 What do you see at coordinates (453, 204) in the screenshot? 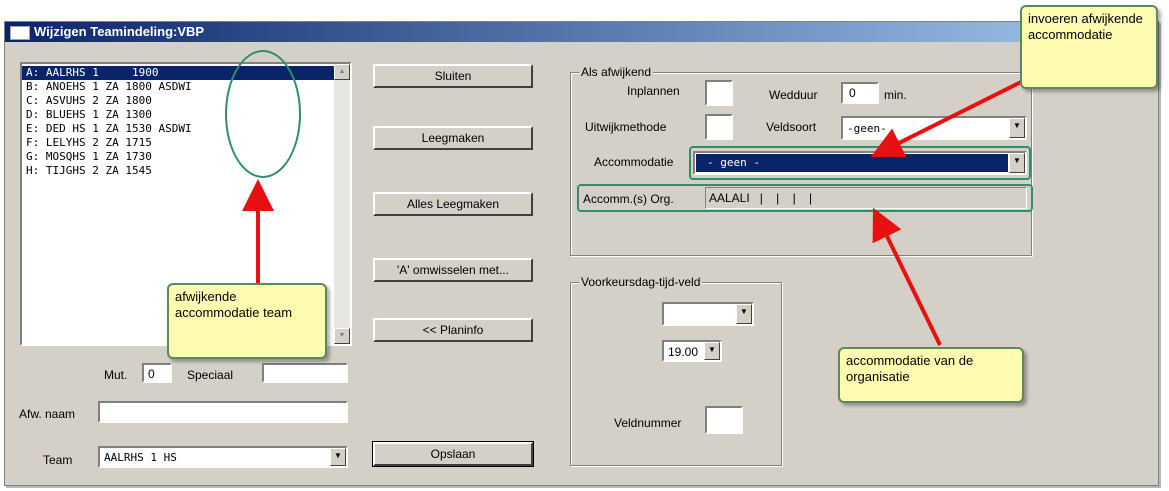
I see `alles-leegmaken-button: Alles Leegmaken` at bounding box center [453, 204].